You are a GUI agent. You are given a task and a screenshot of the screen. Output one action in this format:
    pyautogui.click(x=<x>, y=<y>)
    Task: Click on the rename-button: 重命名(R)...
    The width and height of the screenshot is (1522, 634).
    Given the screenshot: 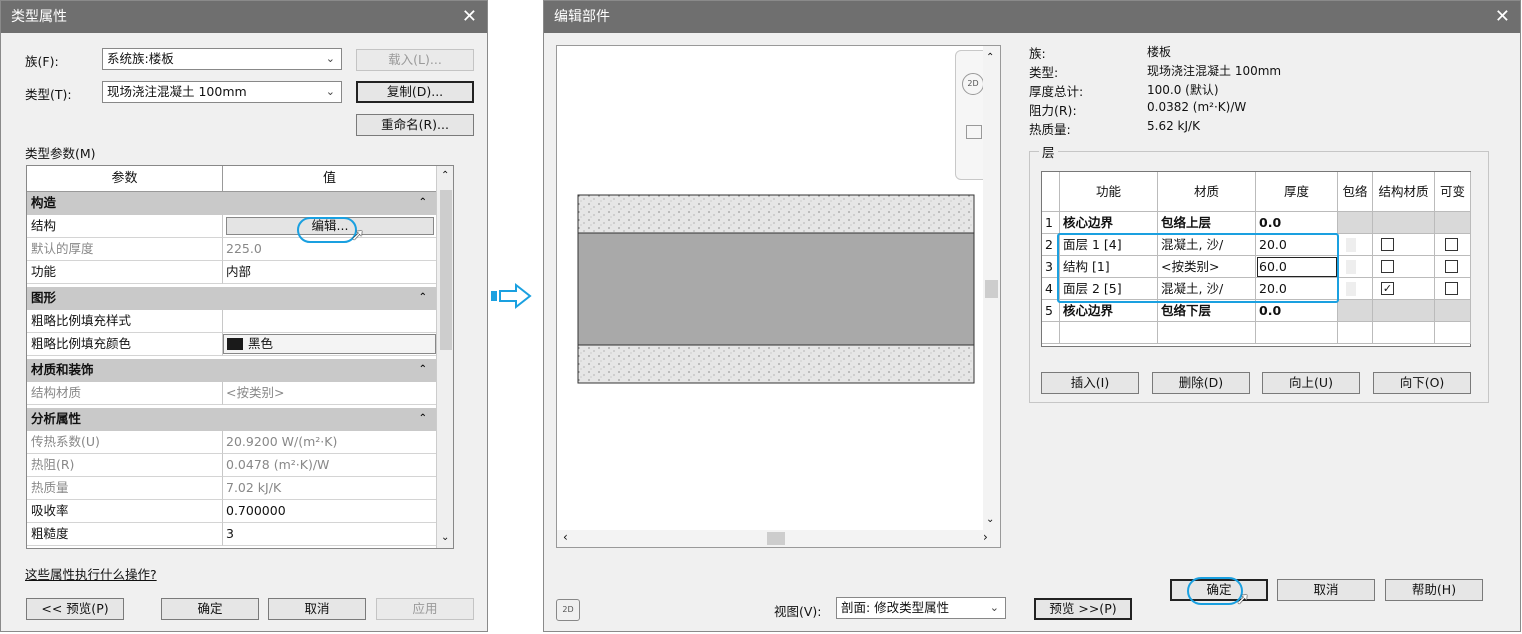 What is the action you would take?
    pyautogui.click(x=415, y=125)
    